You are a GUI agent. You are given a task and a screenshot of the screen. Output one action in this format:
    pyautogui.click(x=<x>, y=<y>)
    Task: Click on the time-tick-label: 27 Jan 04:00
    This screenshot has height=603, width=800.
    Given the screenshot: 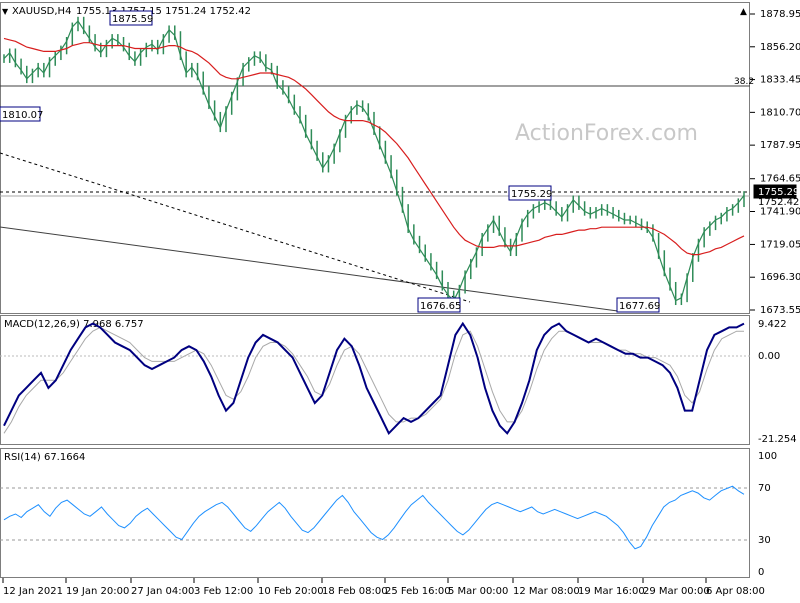 What is the action you would take?
    pyautogui.click(x=162, y=591)
    